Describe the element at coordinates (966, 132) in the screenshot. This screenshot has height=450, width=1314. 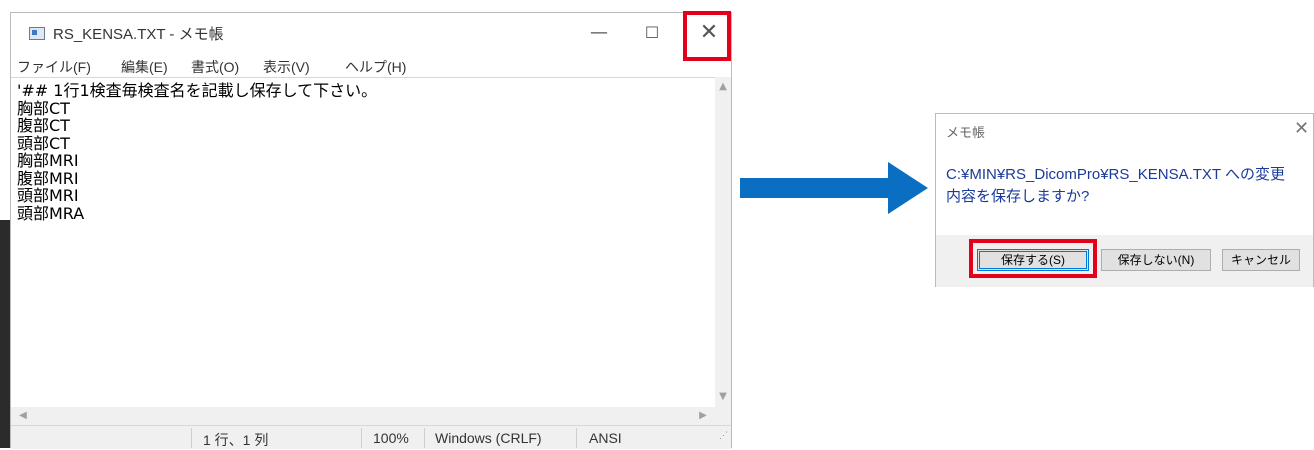
I see `dialog-title: メモ帳` at that location.